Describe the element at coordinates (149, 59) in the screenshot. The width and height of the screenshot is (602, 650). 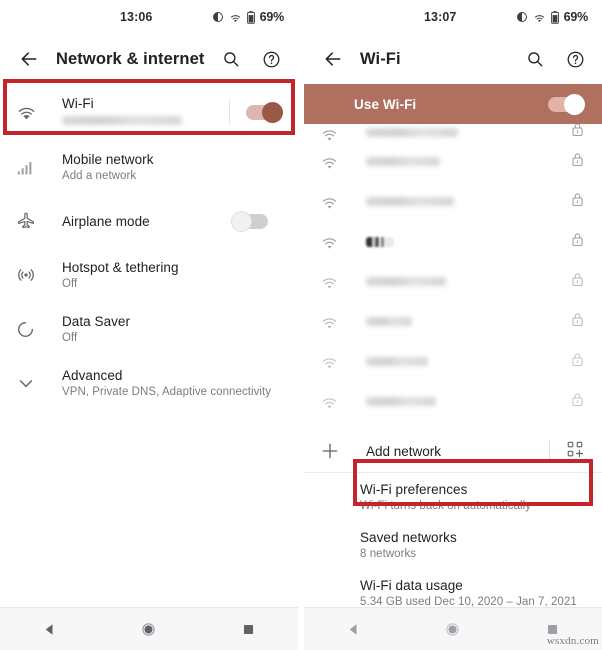
I see `app-bar-left: Network & internet` at that location.